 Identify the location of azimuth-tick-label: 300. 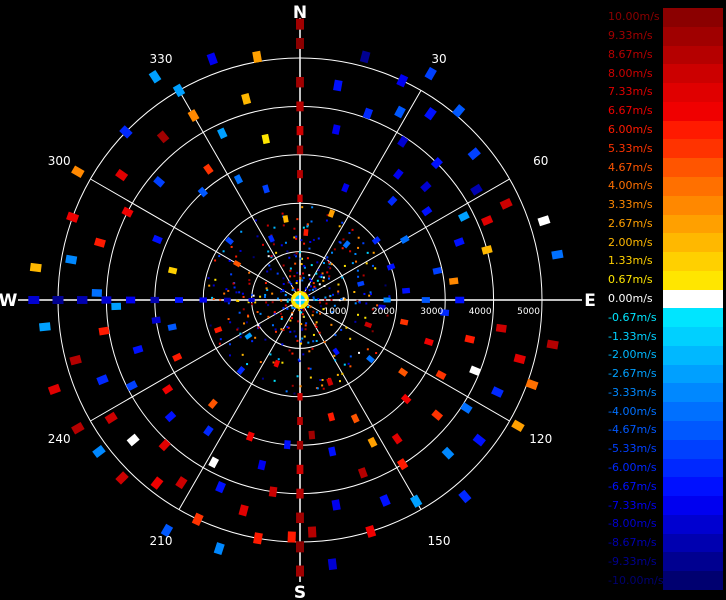
(59, 161).